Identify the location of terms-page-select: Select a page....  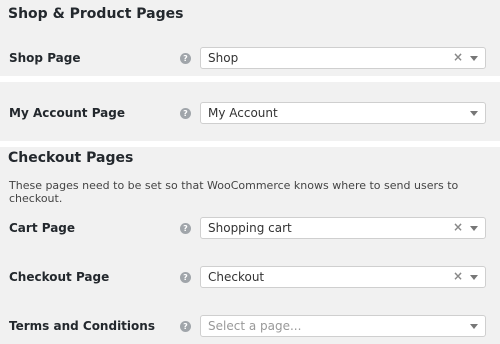
(343, 326).